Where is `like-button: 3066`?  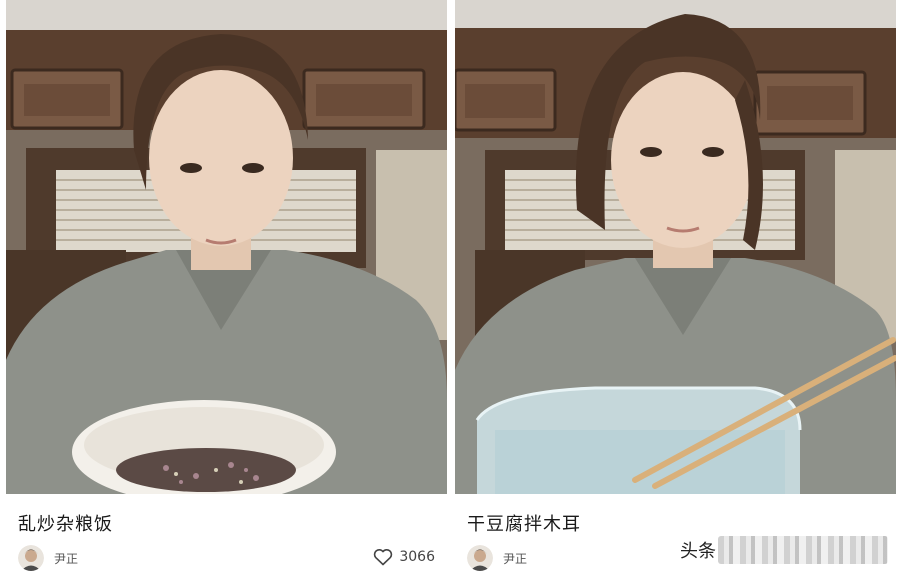
like-button: 3066 is located at coordinates (404, 557).